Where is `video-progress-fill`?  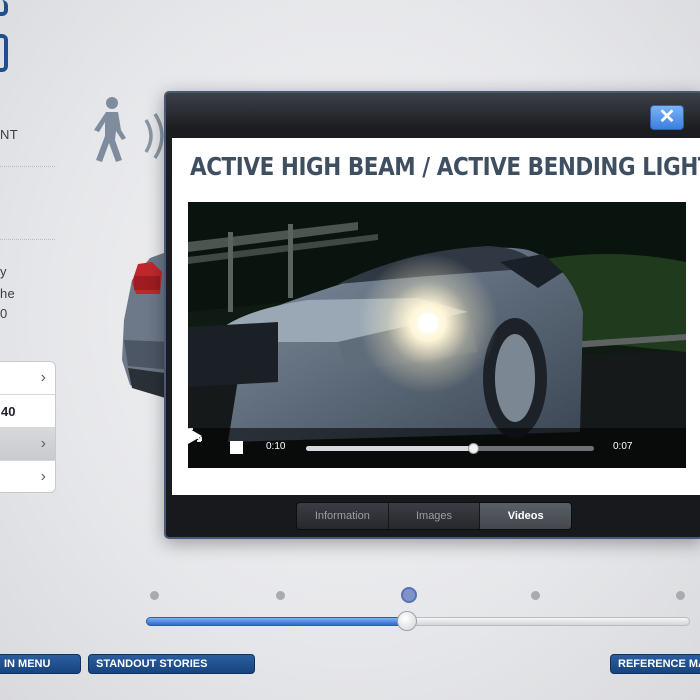 video-progress-fill is located at coordinates (390, 448).